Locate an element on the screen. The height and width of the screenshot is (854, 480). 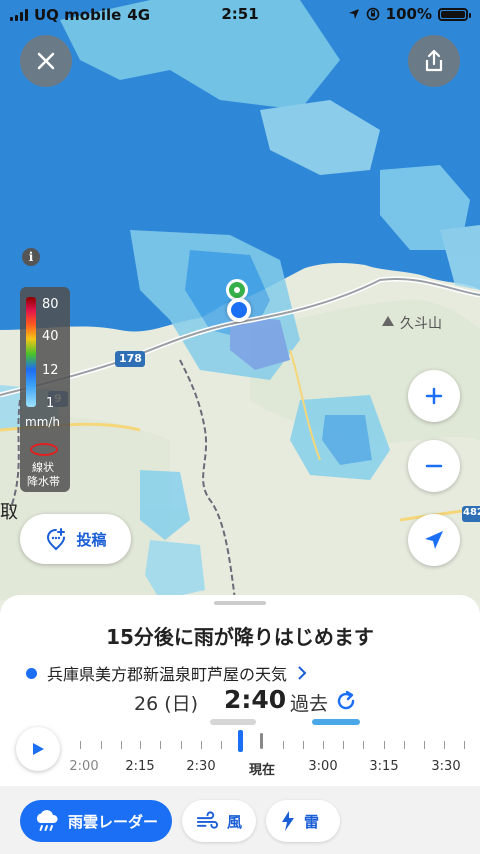
play-button is located at coordinates (38, 749).